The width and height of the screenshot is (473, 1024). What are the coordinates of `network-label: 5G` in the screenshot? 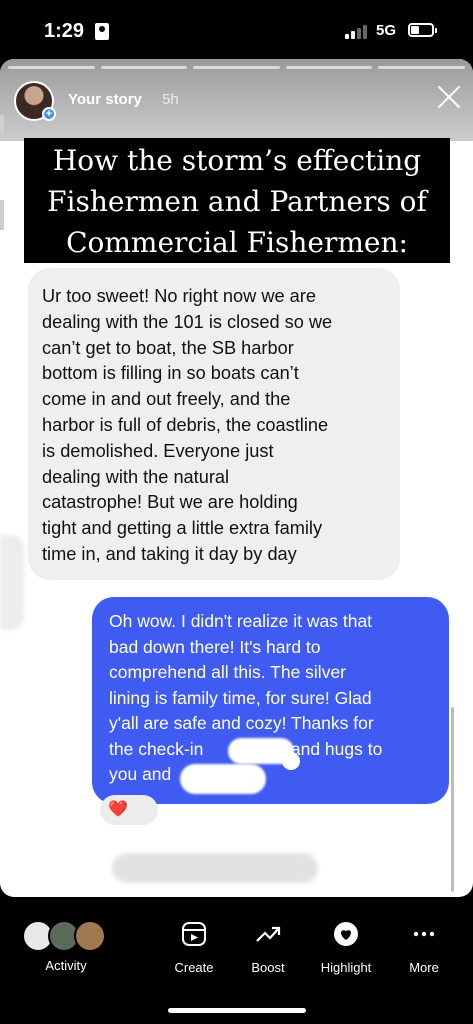 It's located at (386, 30).